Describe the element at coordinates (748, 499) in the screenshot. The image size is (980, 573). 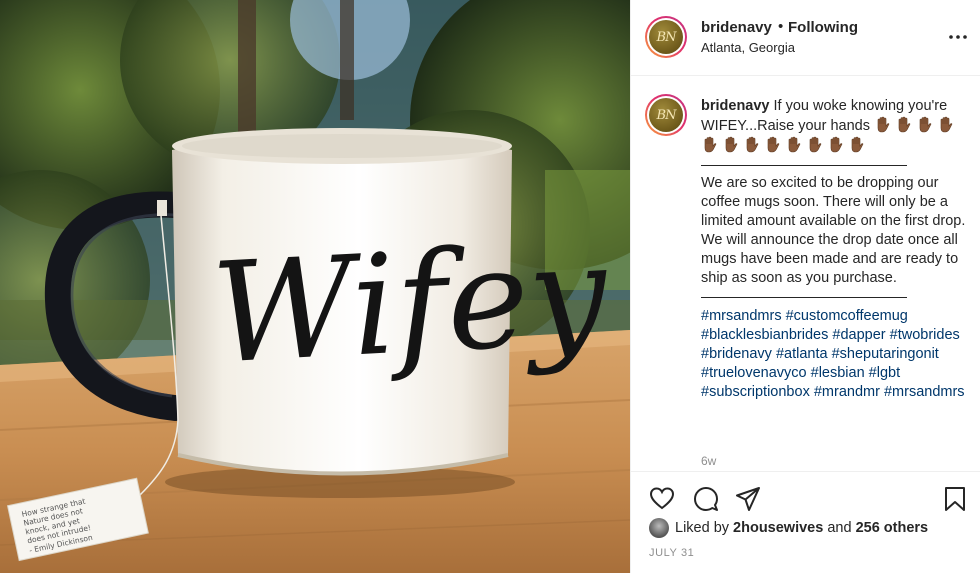
I see `paper-plane-icon` at that location.